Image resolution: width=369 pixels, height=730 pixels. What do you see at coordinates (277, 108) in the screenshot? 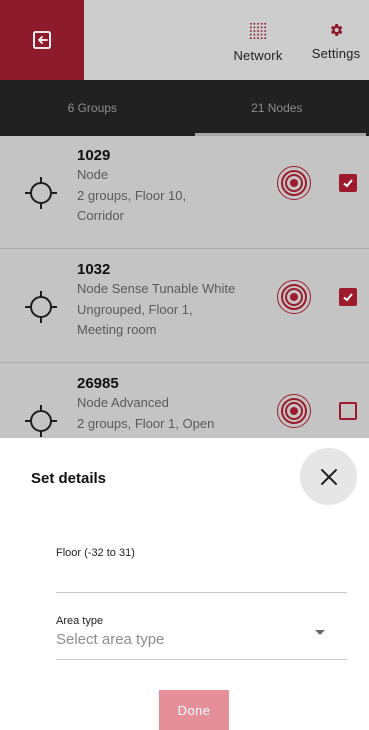
I see `tab-nodes: 21 Nodes` at bounding box center [277, 108].